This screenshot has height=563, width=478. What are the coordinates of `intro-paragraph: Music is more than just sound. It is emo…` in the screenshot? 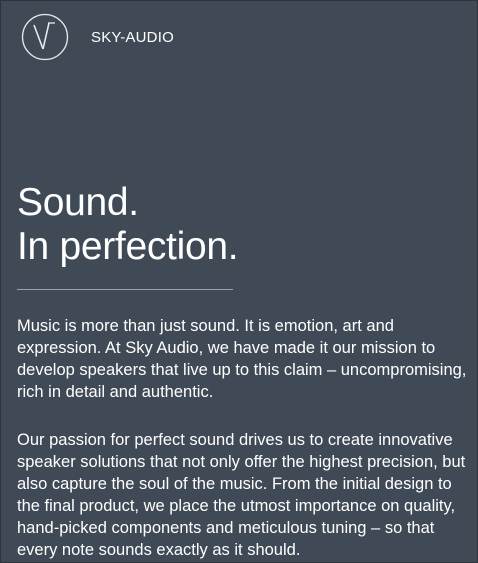 It's located at (242, 359).